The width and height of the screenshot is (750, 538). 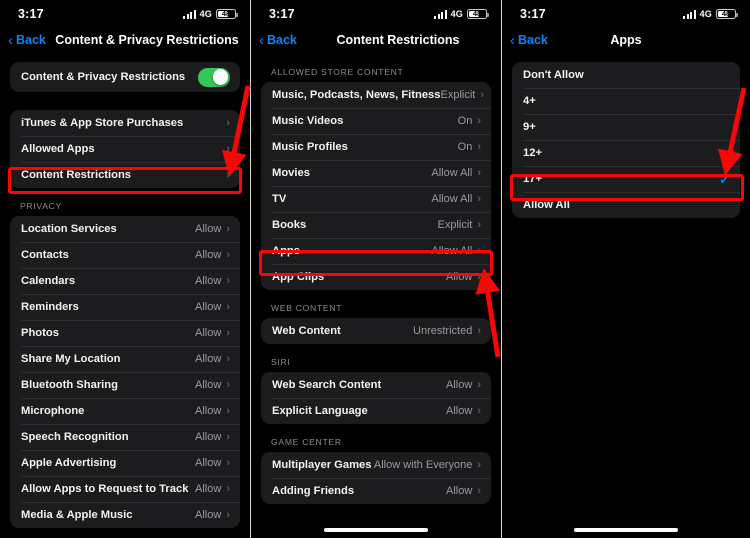 What do you see at coordinates (76, 175) in the screenshot?
I see `list-item-label: Content Restrictions` at bounding box center [76, 175].